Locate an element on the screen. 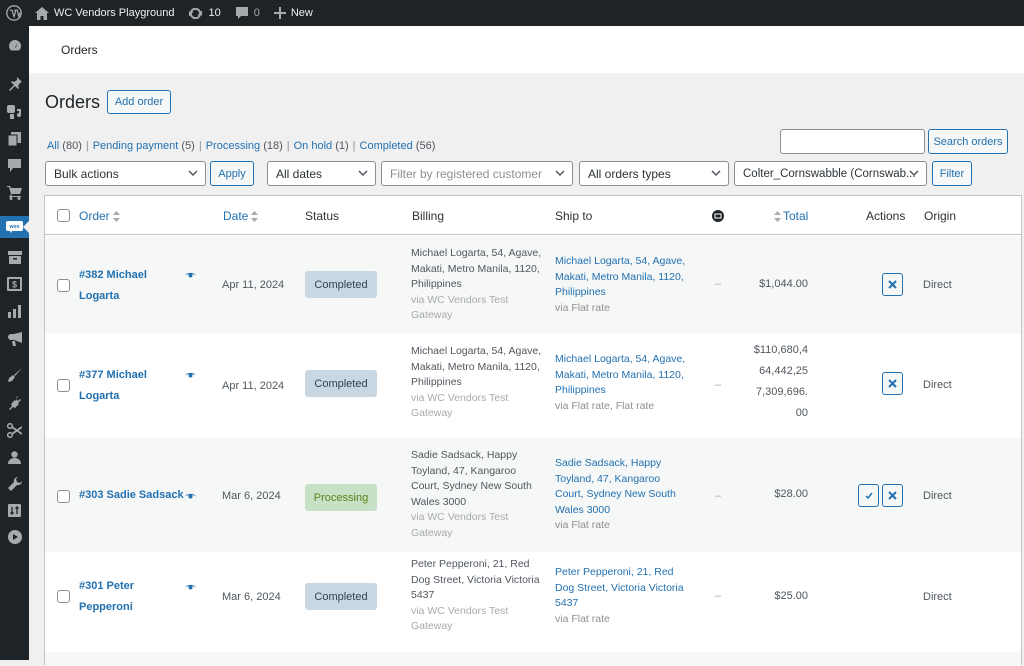 The width and height of the screenshot is (1024, 666). admin-bar: WC Vendors Playground 10 0 New is located at coordinates (512, 13).